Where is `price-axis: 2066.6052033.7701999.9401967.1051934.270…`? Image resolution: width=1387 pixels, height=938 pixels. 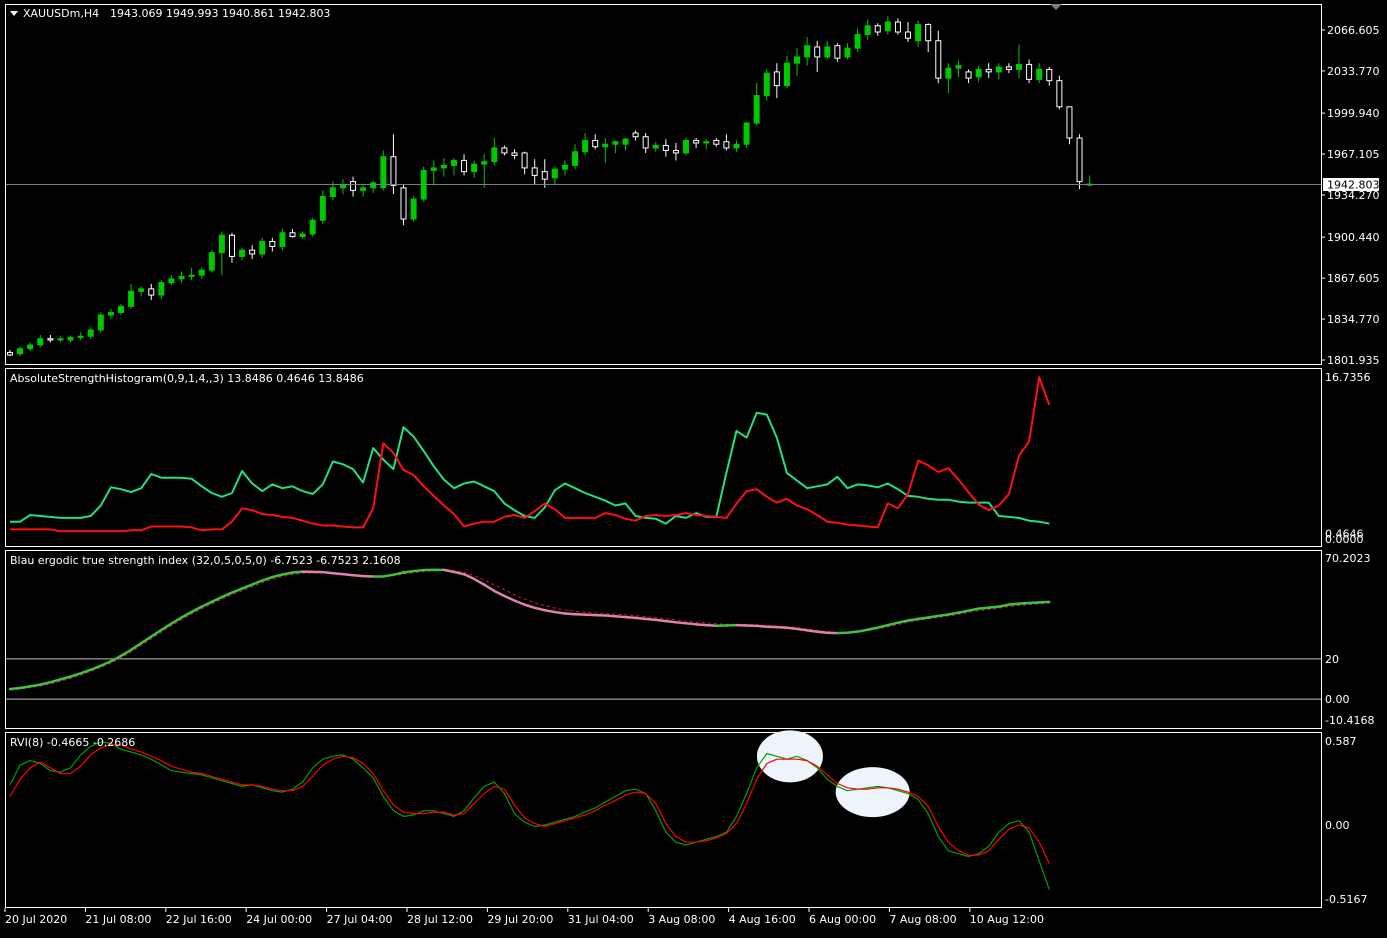
price-axis: 2066.6052033.7701999.9401967.1051934.270… is located at coordinates (1350, 195).